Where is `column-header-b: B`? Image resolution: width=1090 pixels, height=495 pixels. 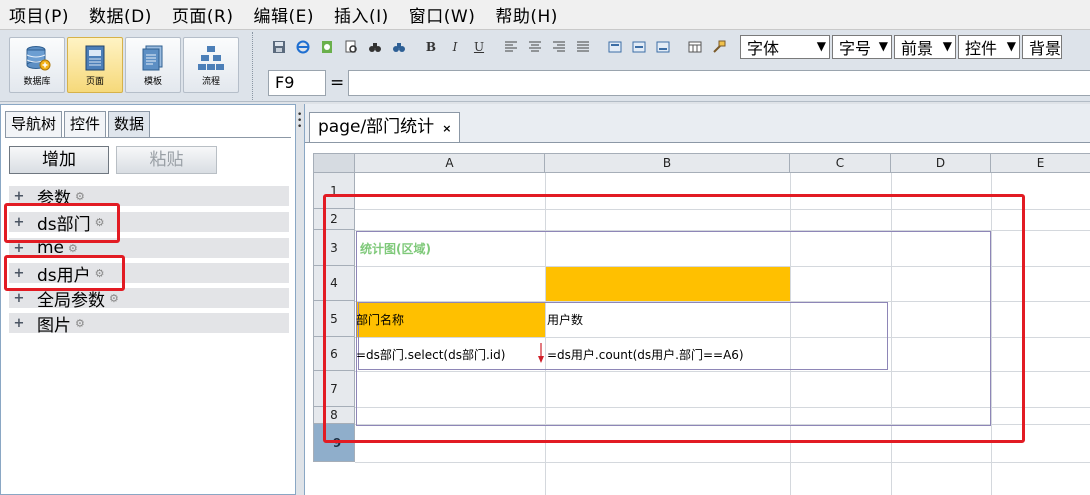 column-header-b: B is located at coordinates (667, 163).